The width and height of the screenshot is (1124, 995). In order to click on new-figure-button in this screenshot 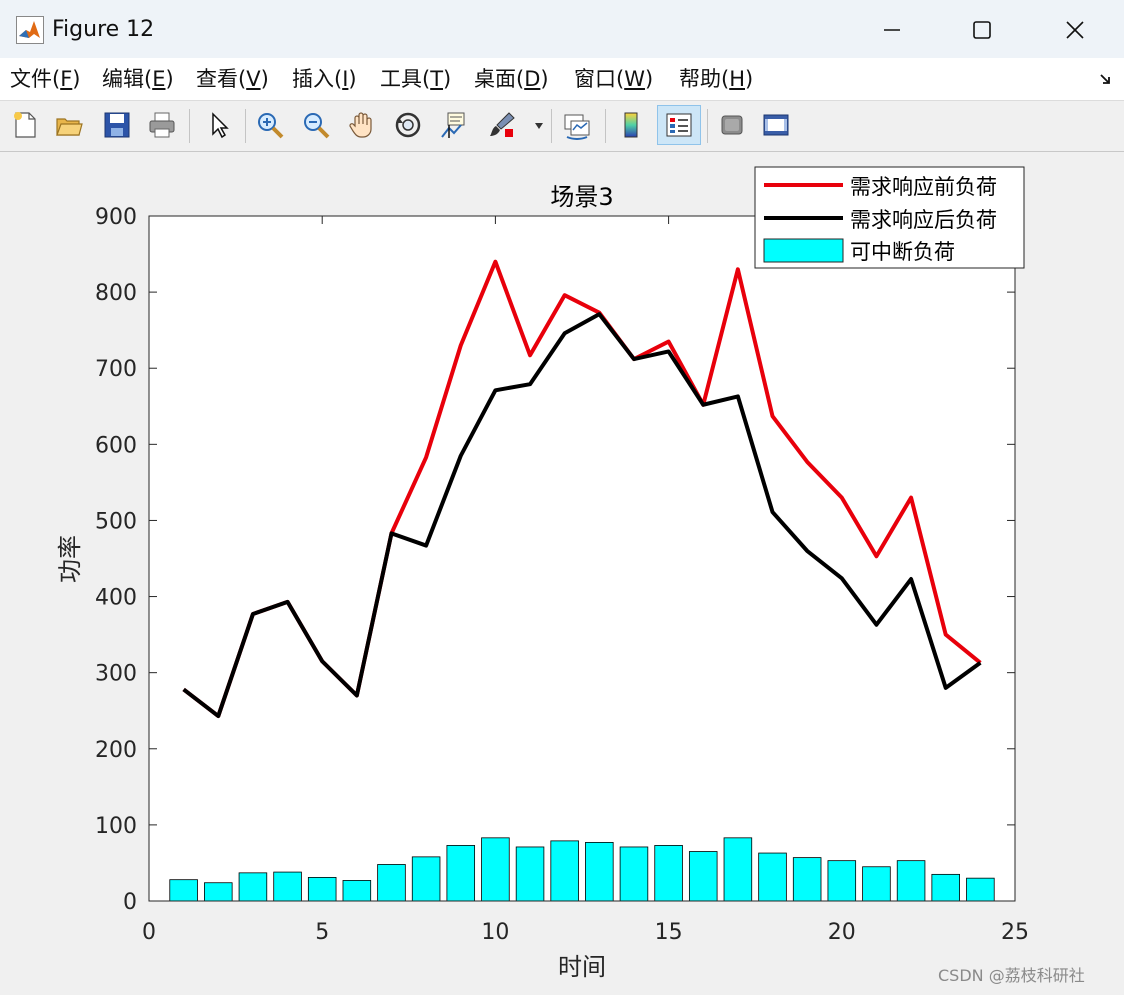, I will do `click(25, 125)`.